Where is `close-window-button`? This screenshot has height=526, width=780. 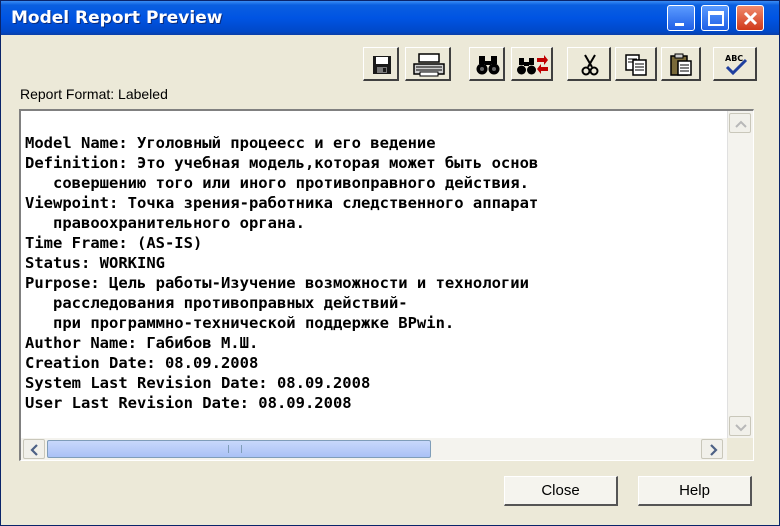 close-window-button is located at coordinates (750, 18).